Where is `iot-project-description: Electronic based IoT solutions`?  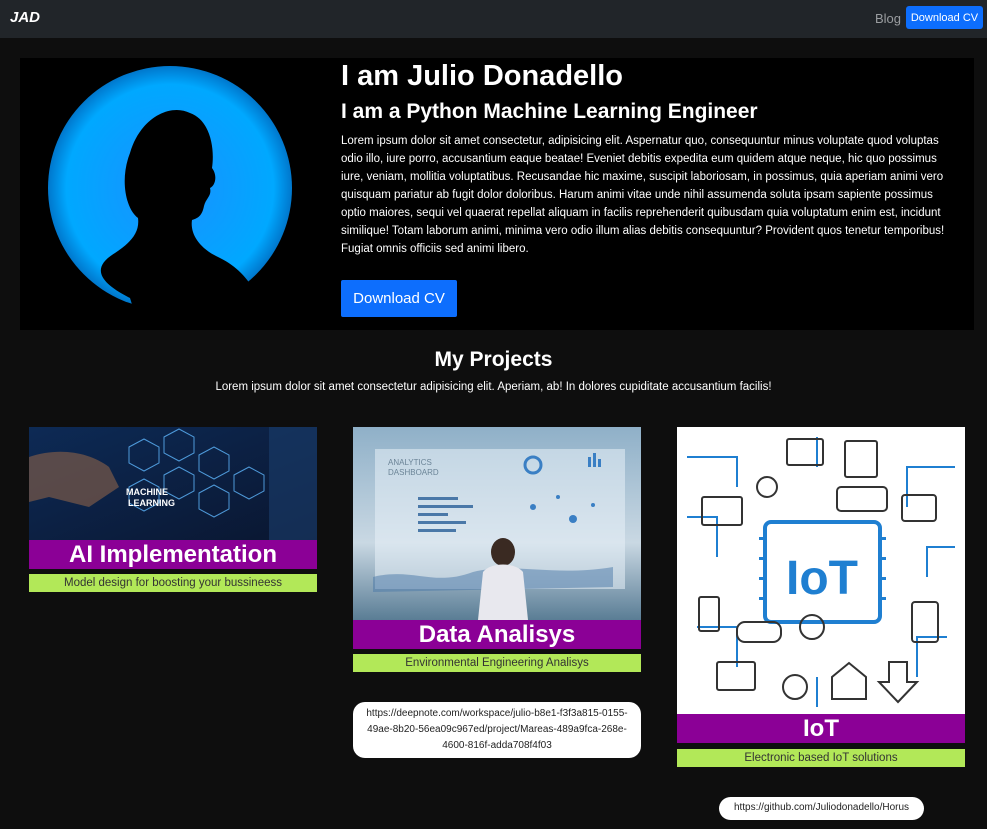 iot-project-description: Electronic based IoT solutions is located at coordinates (821, 758).